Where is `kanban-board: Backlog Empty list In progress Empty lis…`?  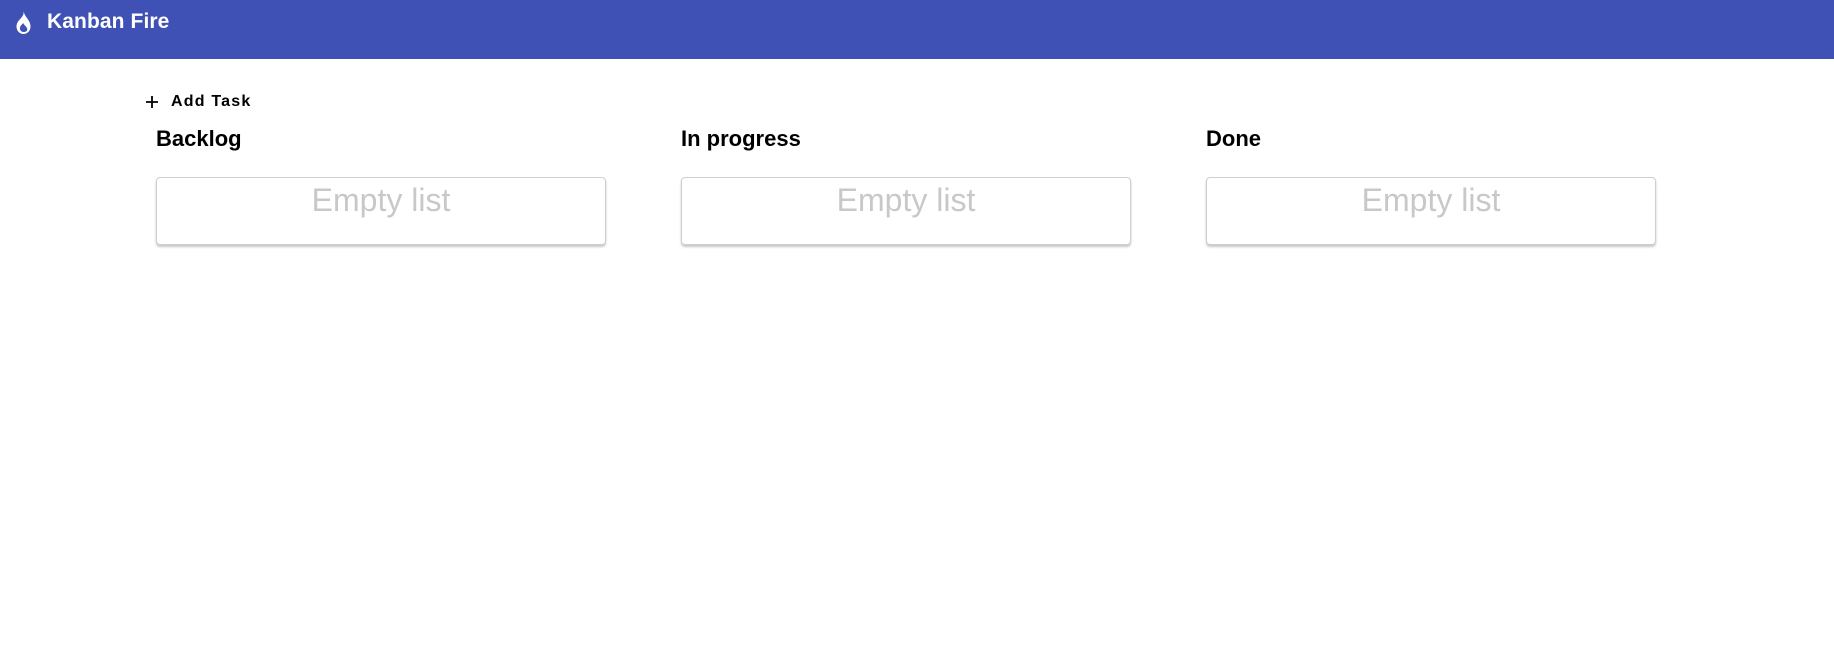 kanban-board: Backlog Empty list In progress Empty lis… is located at coordinates (906, 184).